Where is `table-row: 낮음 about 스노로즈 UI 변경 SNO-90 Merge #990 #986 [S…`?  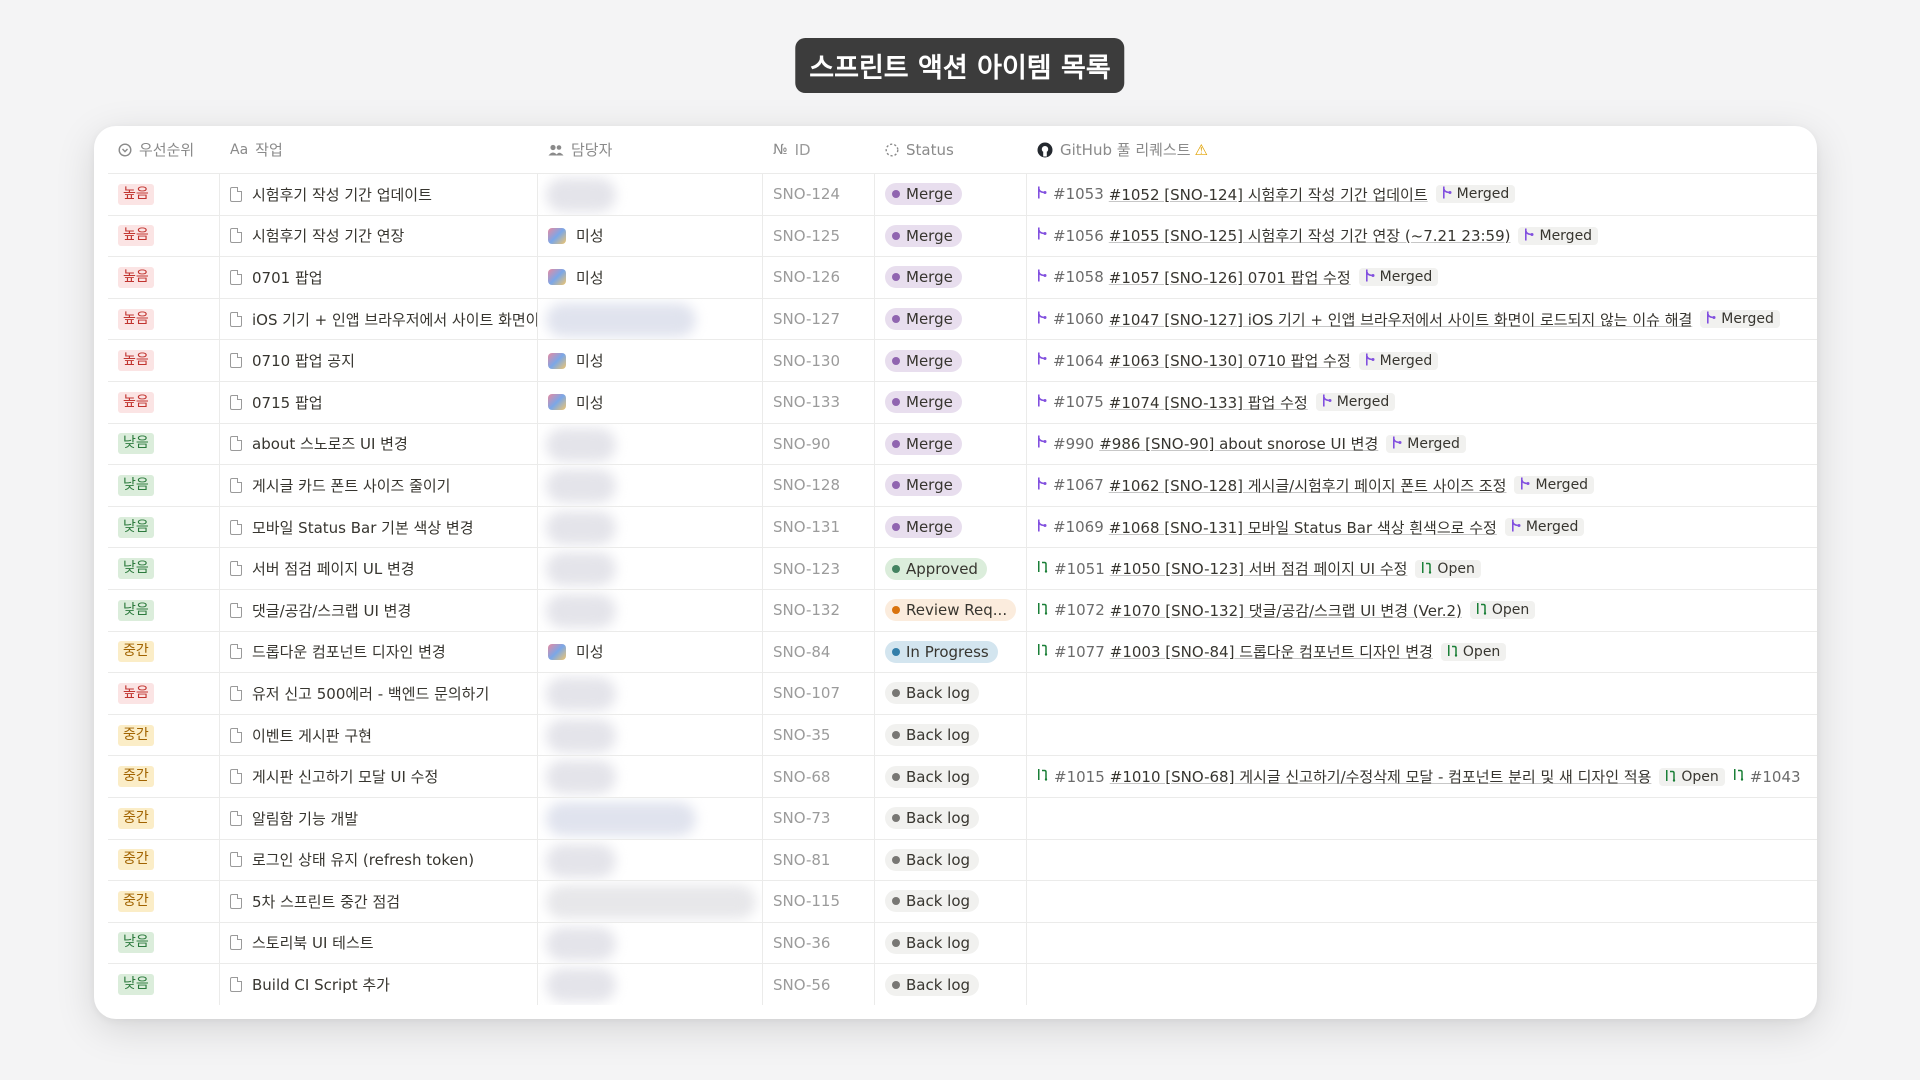 table-row: 낮음 about 스노로즈 UI 변경 SNO-90 Merge #990 #986 [S… is located at coordinates (962, 443).